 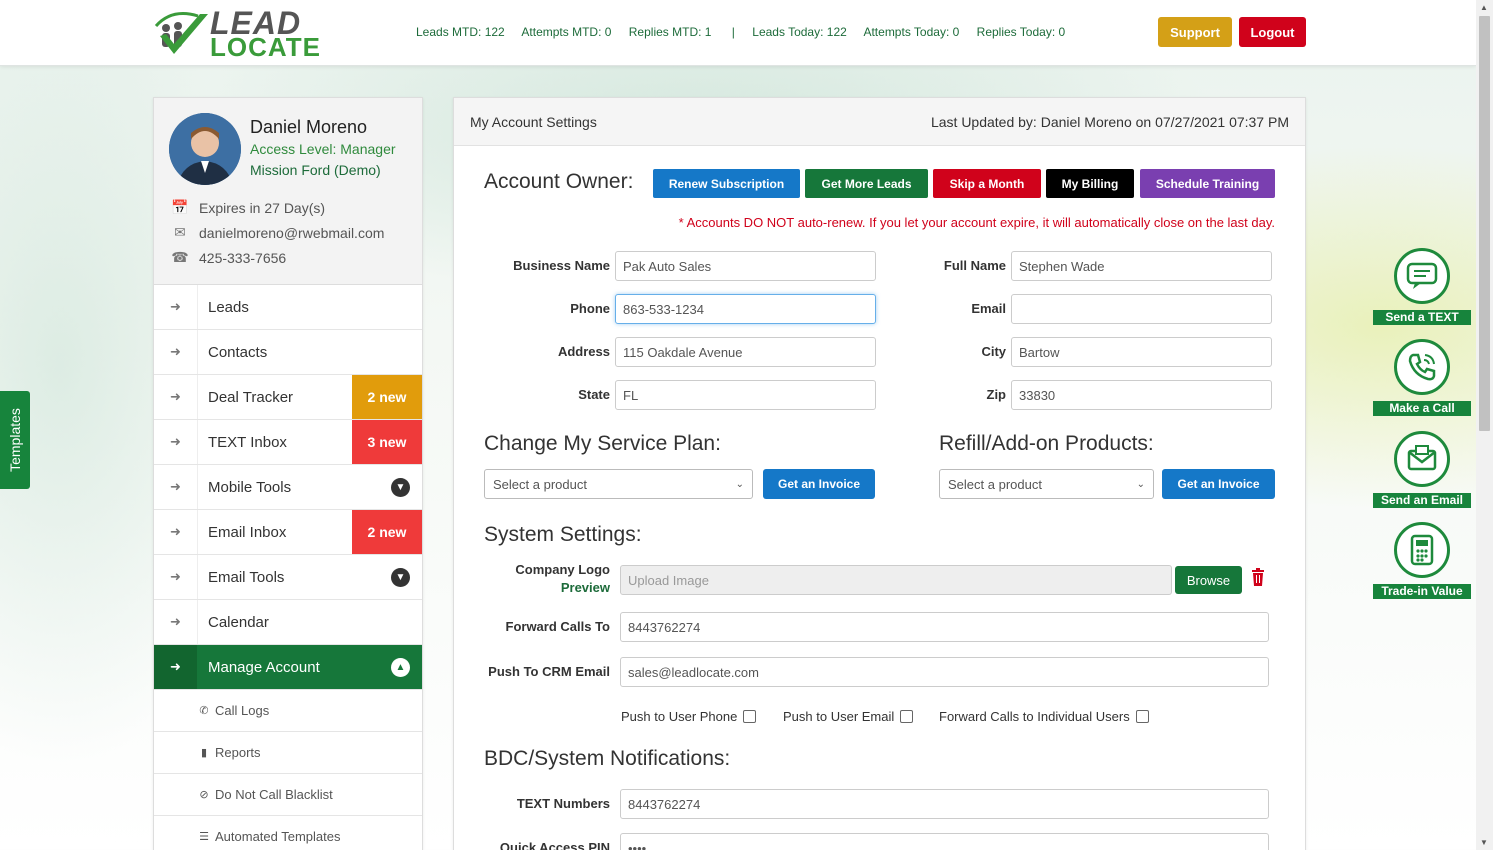 I want to click on sidebar-item-text-inbox: ➜ TEXT Inbox 3 new, so click(x=288, y=442).